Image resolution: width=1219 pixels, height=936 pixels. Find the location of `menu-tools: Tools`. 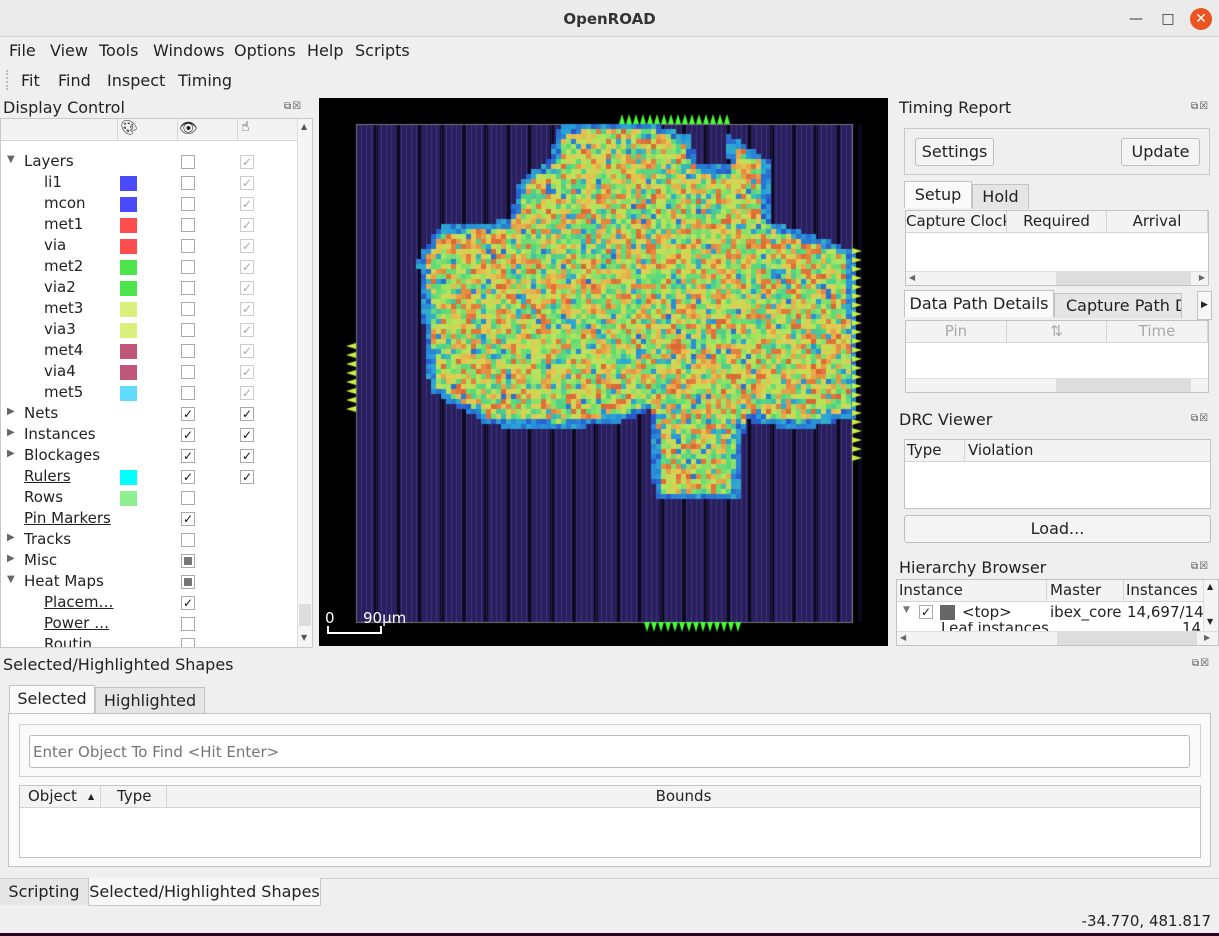

menu-tools: Tools is located at coordinates (118, 50).